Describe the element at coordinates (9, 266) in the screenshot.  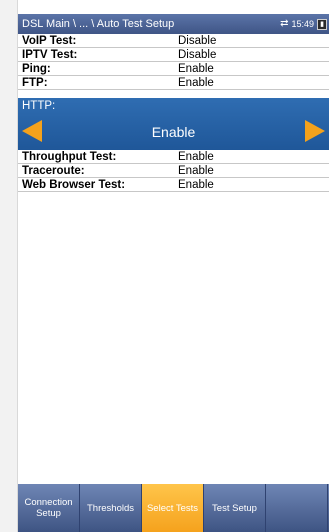
I see `left-bezel` at that location.